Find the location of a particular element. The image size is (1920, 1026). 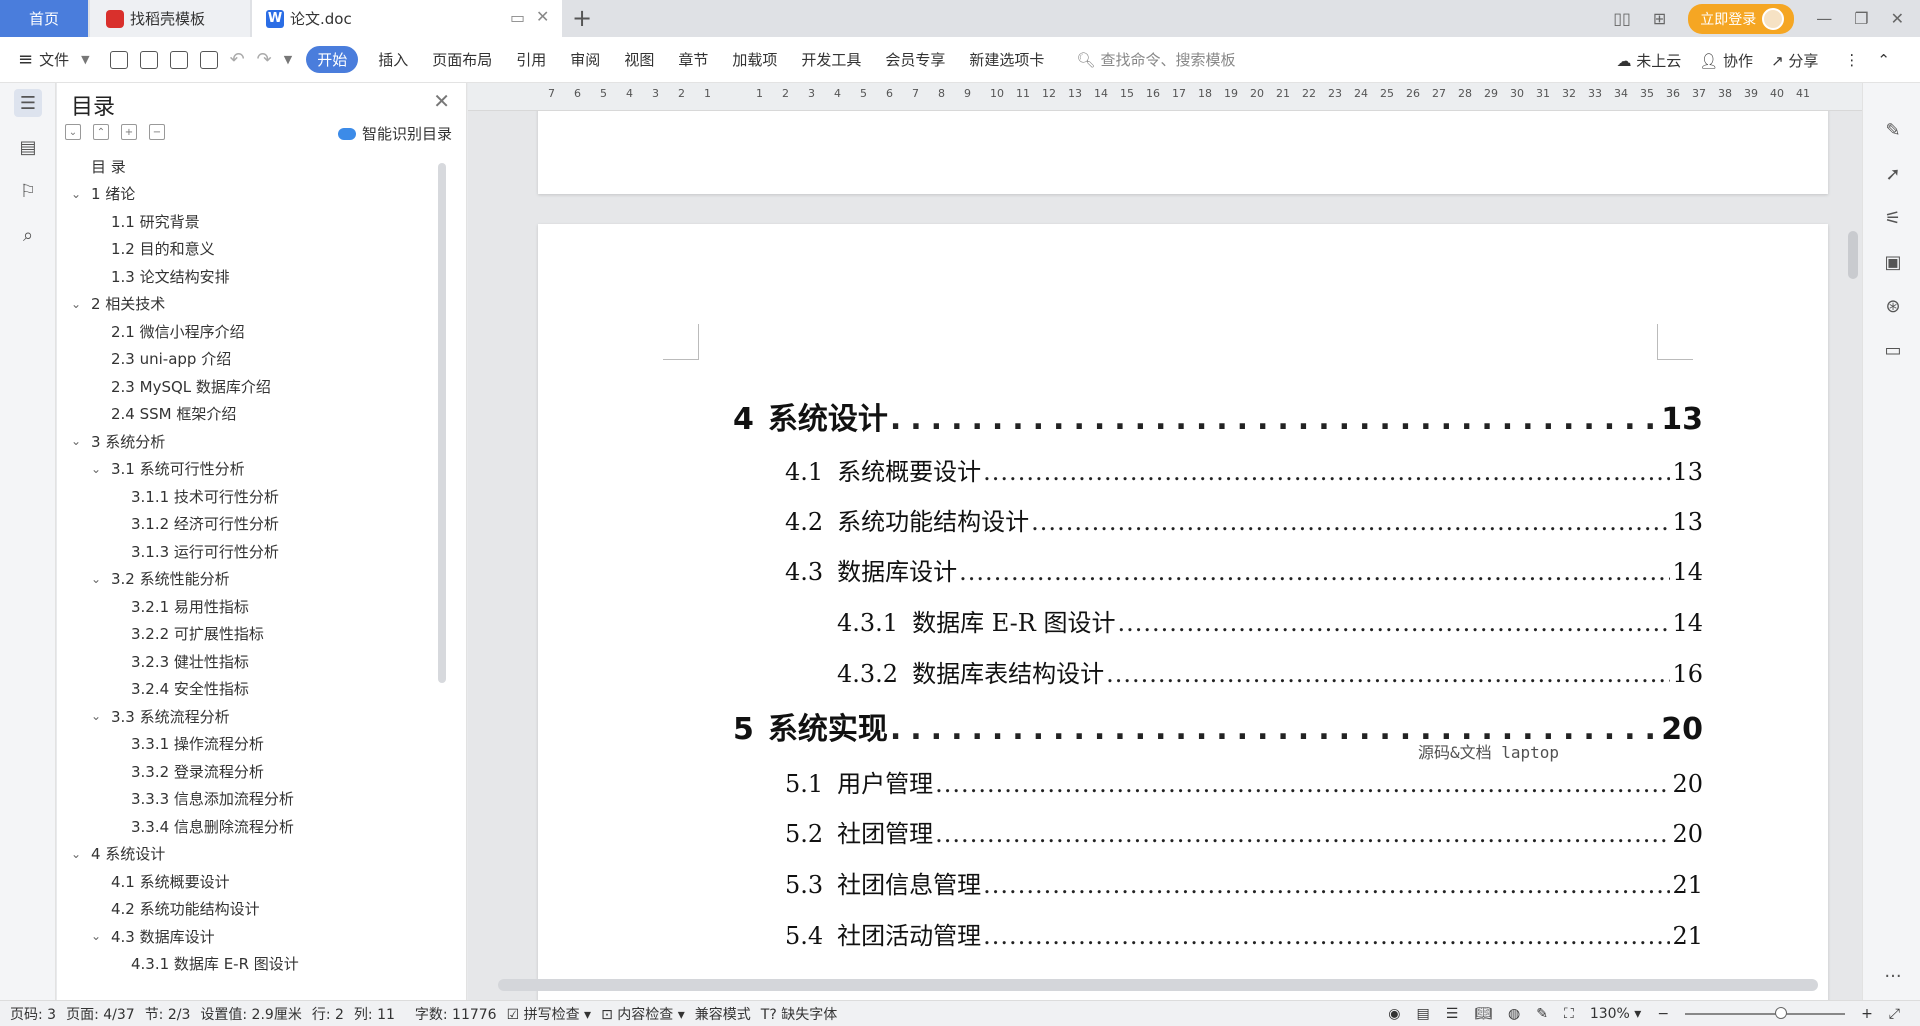

compass-icon: ⊛ is located at coordinates (1893, 306).